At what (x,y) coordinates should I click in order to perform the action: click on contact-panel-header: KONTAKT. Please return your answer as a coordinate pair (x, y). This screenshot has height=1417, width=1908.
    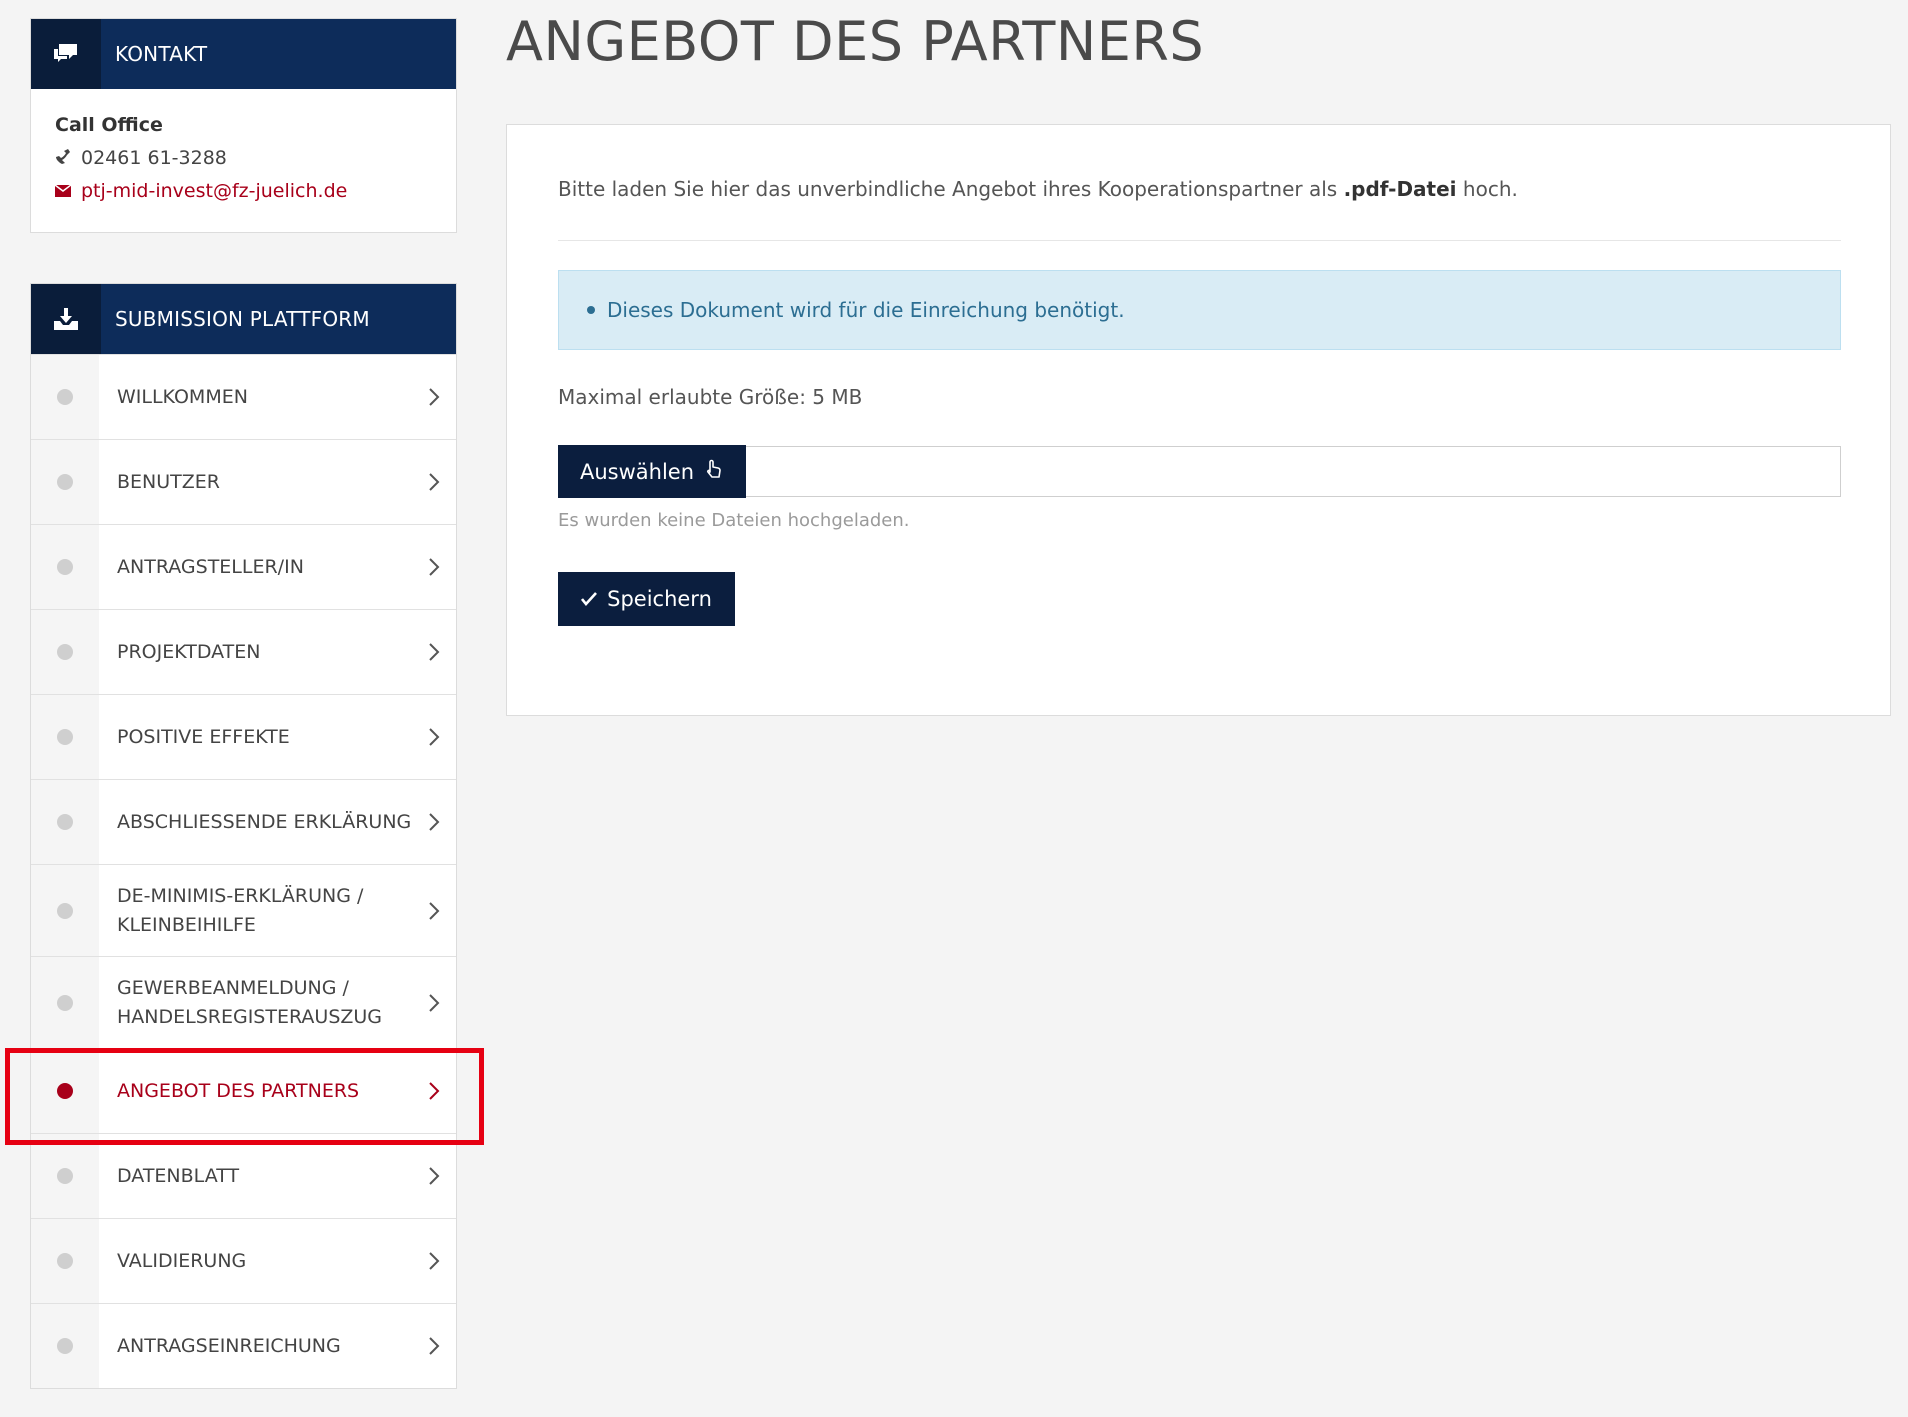
    Looking at the image, I should click on (243, 54).